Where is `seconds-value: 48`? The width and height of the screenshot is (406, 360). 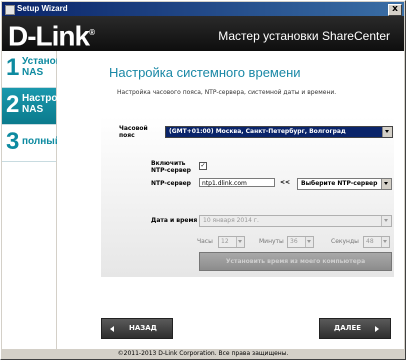 seconds-value: 48 is located at coordinates (370, 241).